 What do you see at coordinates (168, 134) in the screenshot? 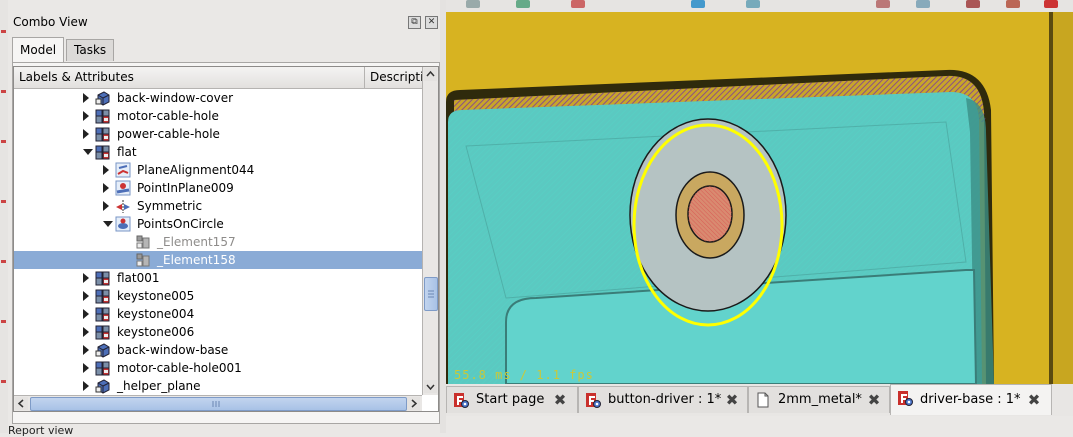
I see `tree-item-label: power-cable-hole` at bounding box center [168, 134].